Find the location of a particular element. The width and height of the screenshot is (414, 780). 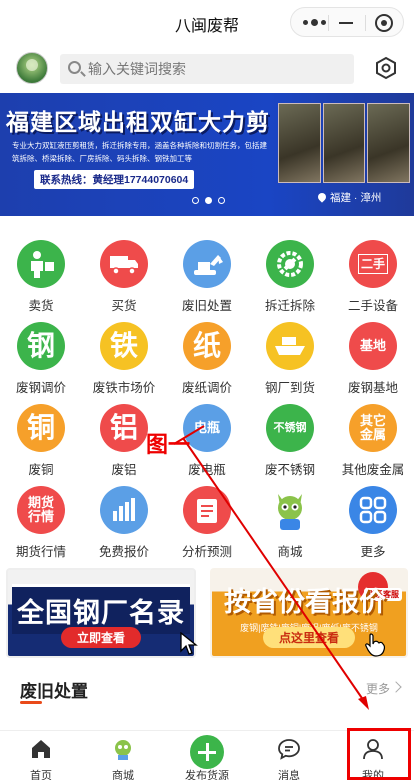

grid-item: 纸废纸调价 is located at coordinates (207, 361).